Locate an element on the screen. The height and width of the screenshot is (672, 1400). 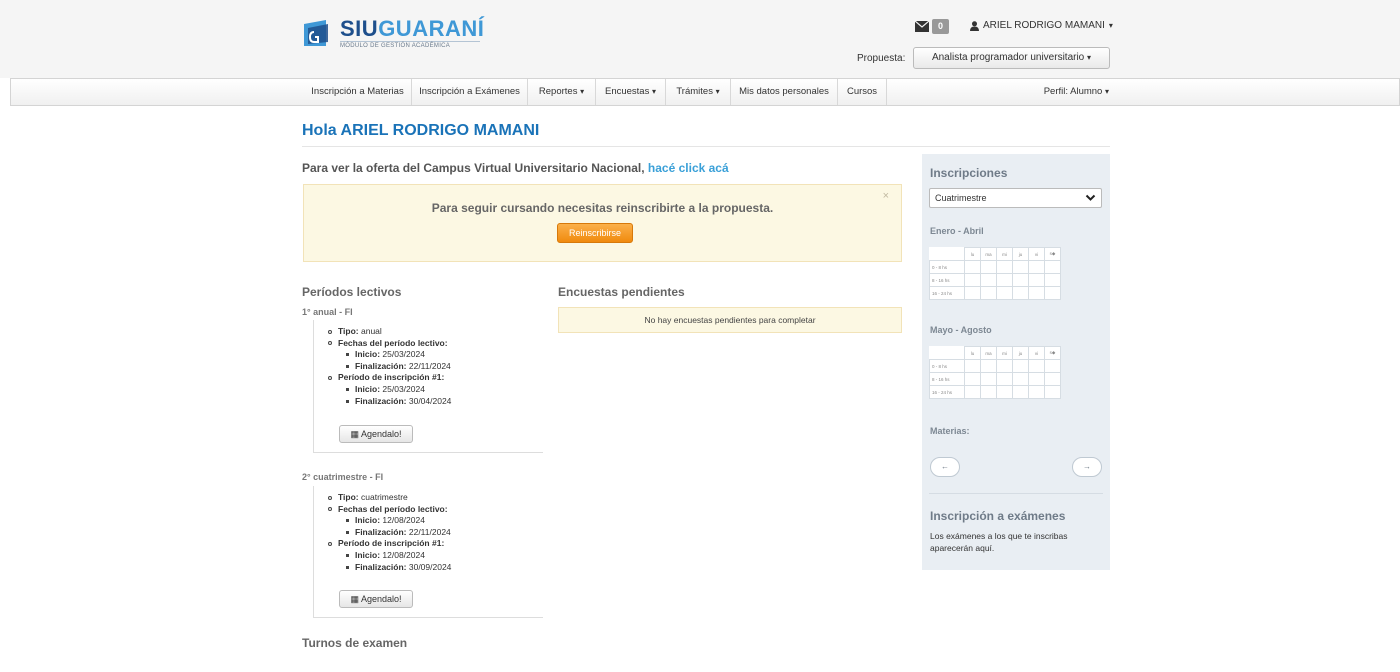
nav-label: Trámites is located at coordinates (694, 91).